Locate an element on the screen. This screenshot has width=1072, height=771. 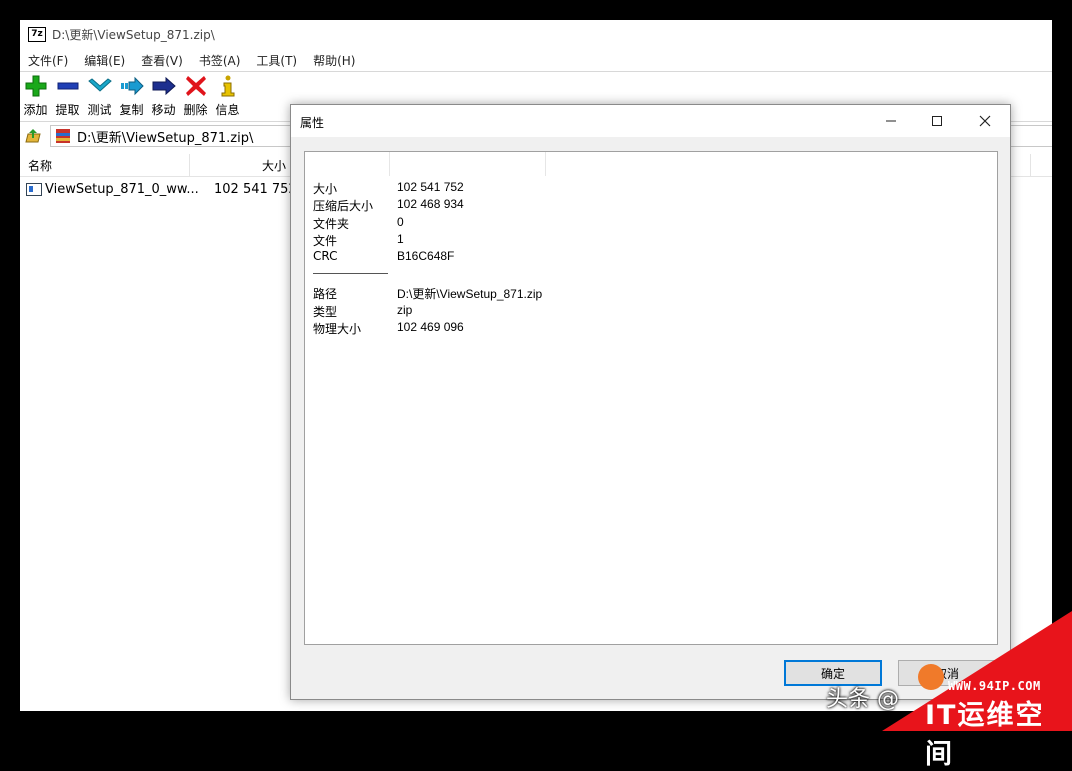
close-icon is located at coordinates (985, 121).